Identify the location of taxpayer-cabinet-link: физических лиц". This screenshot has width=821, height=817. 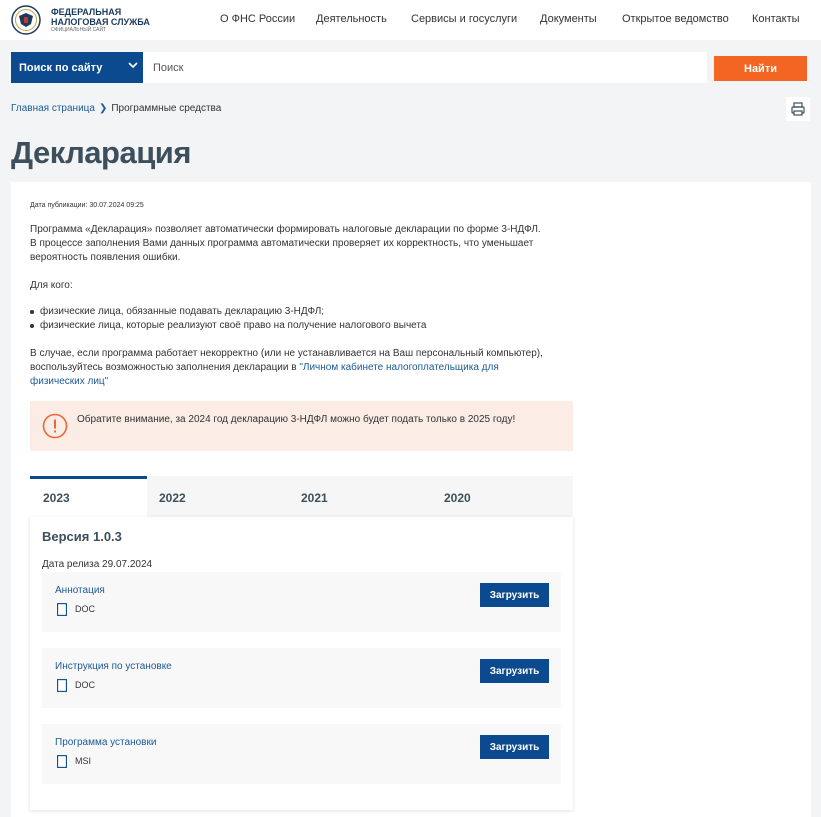
(69, 381).